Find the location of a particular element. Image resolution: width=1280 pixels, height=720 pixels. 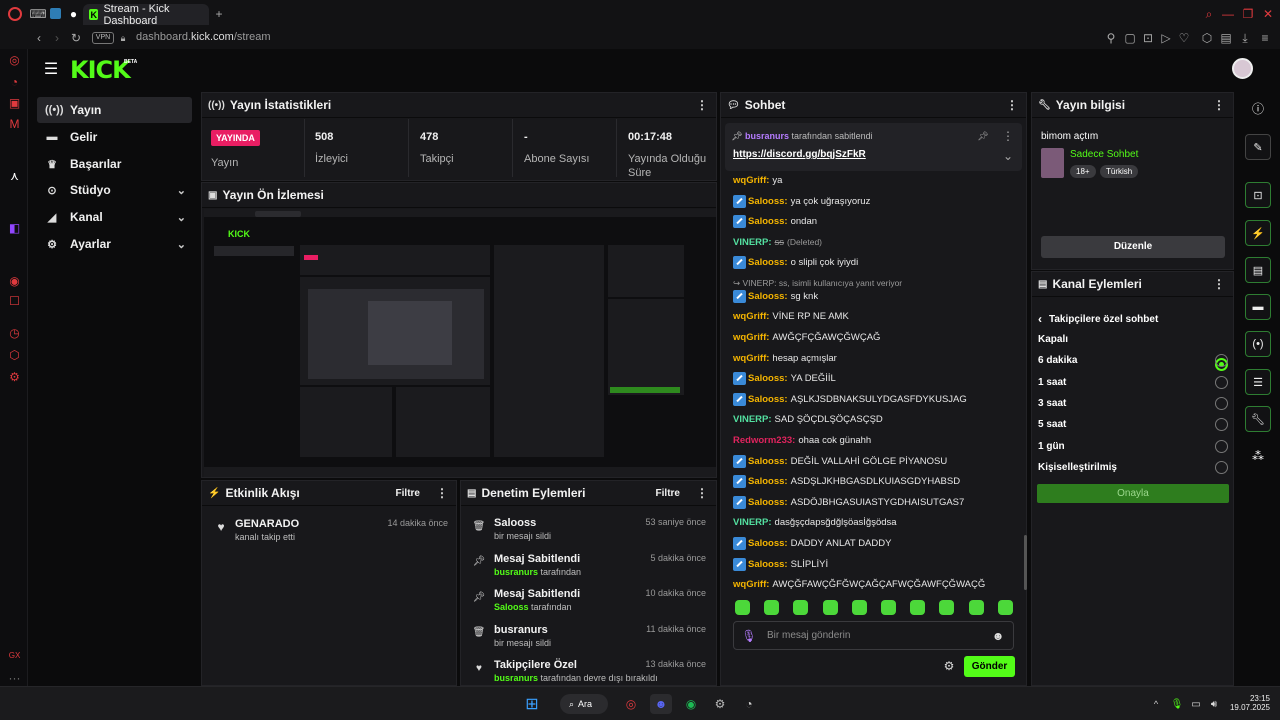

sidebar-item-kanal: ◢ Kanal ⌄ is located at coordinates (114, 217).